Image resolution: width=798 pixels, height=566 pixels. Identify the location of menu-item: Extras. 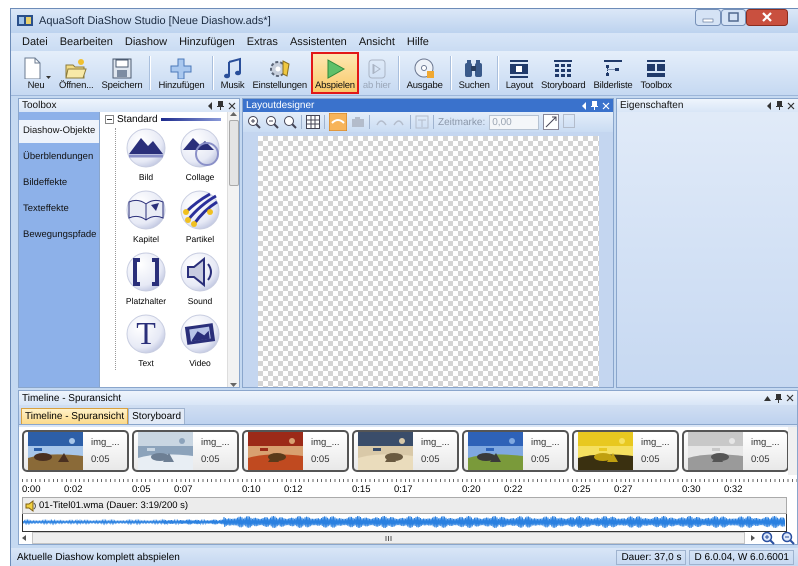
(262, 42).